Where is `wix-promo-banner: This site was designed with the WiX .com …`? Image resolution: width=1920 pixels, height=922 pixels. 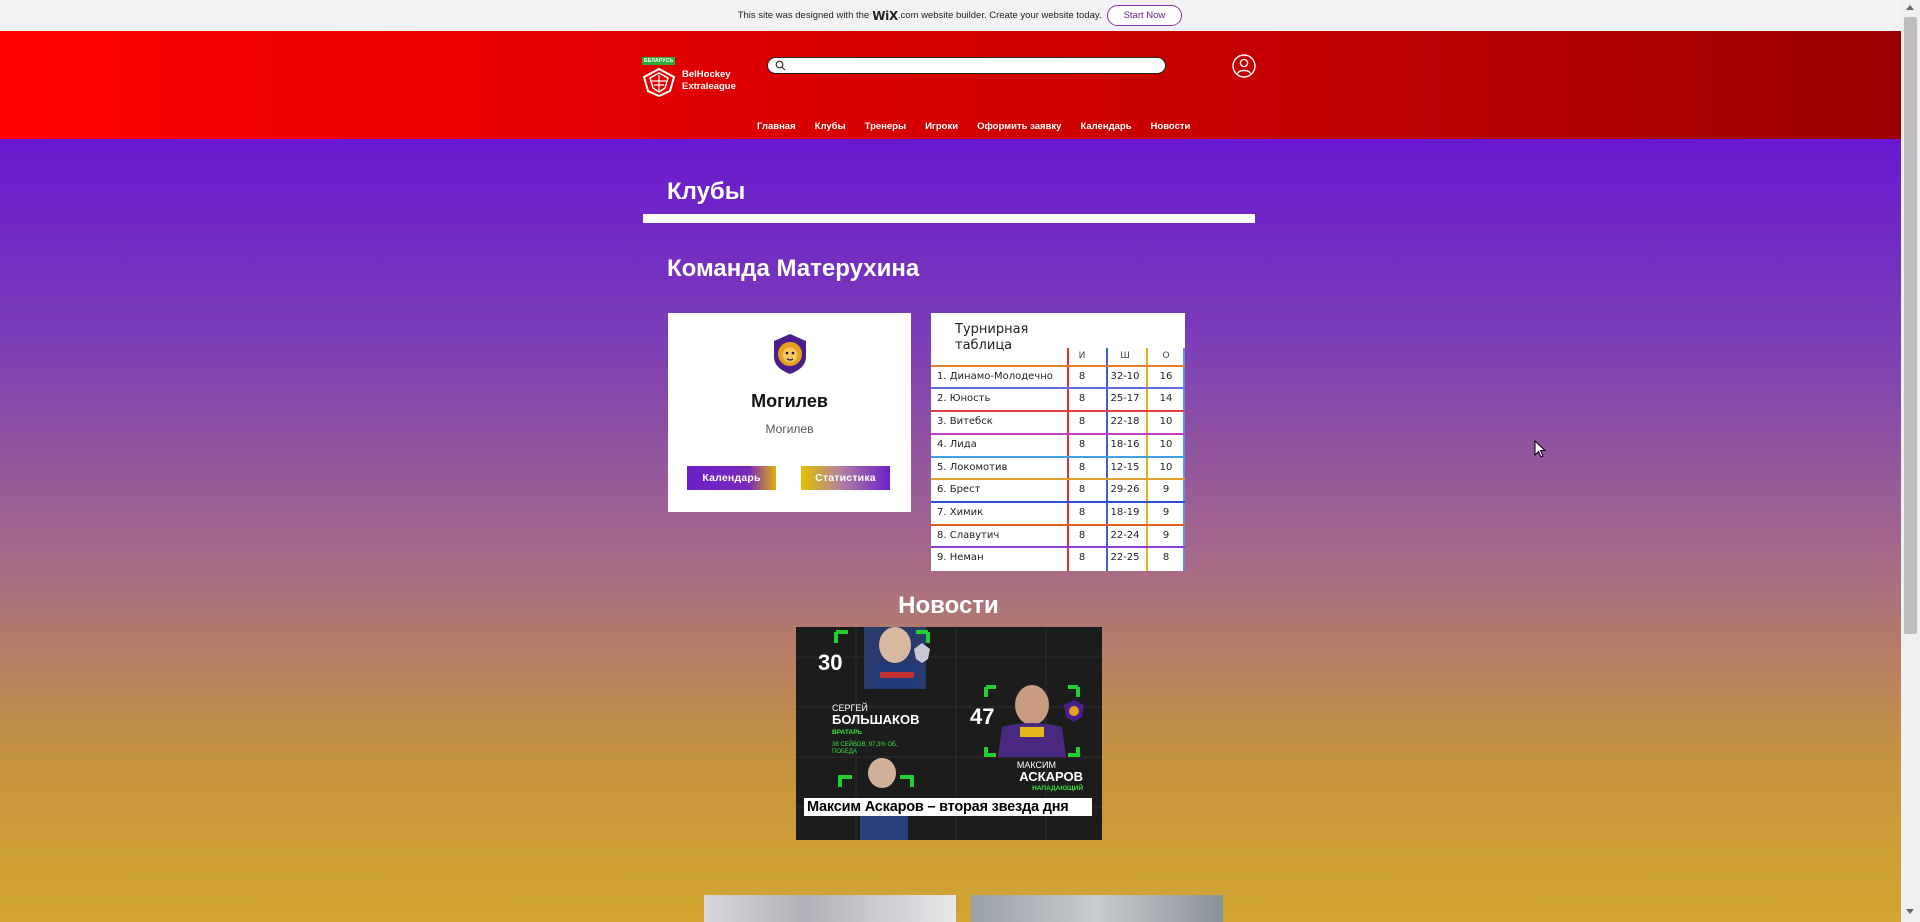
wix-promo-banner: This site was designed with the WiX .com … is located at coordinates (960, 16).